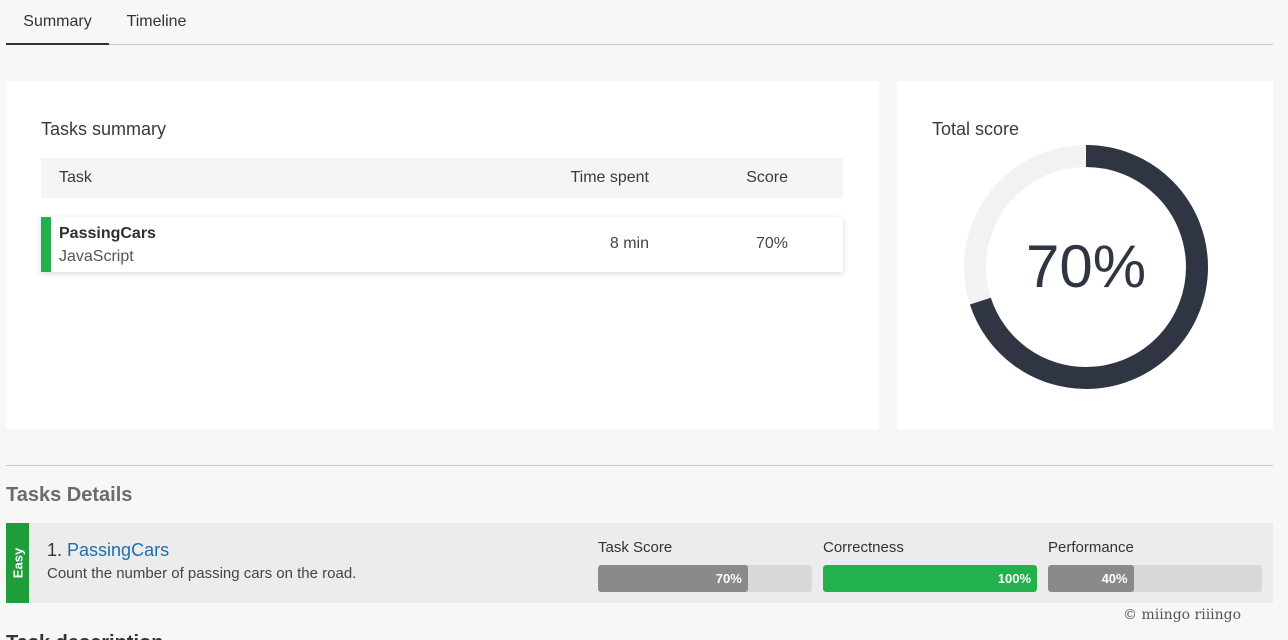  What do you see at coordinates (635, 547) in the screenshot?
I see `metric-label: Task Score` at bounding box center [635, 547].